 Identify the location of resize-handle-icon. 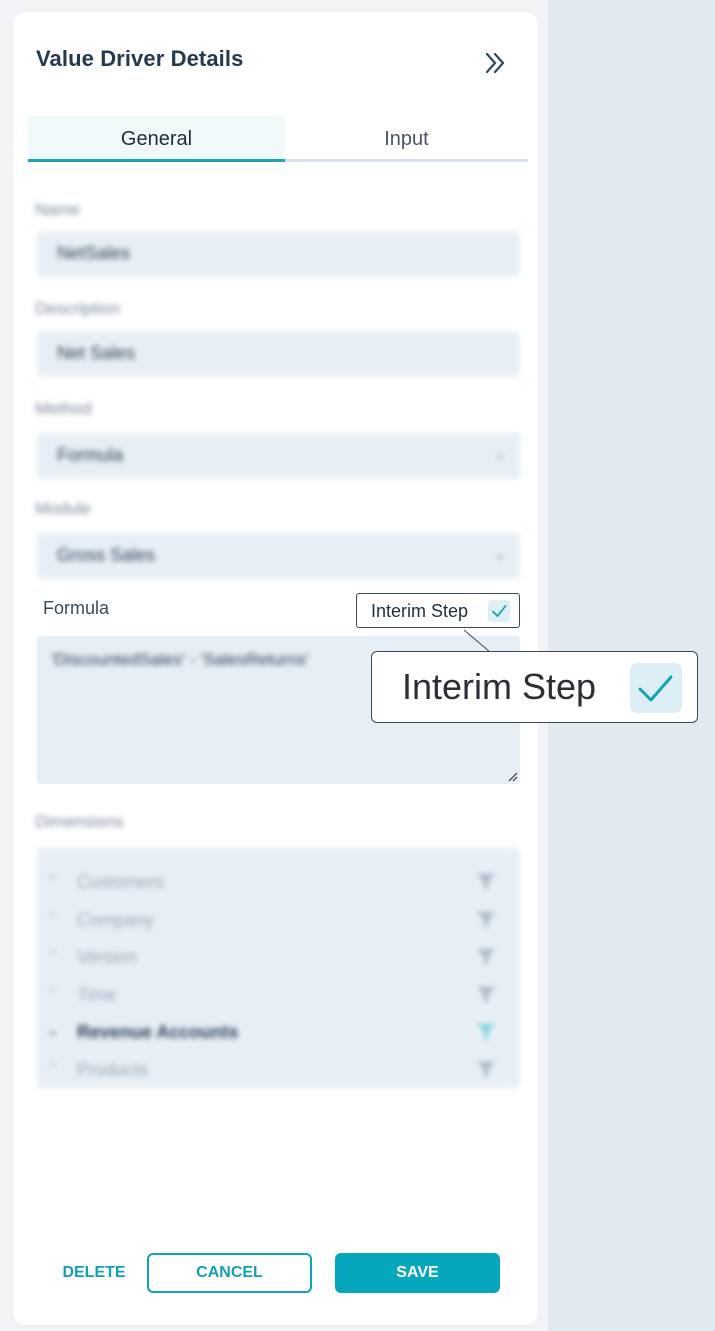
(512, 776).